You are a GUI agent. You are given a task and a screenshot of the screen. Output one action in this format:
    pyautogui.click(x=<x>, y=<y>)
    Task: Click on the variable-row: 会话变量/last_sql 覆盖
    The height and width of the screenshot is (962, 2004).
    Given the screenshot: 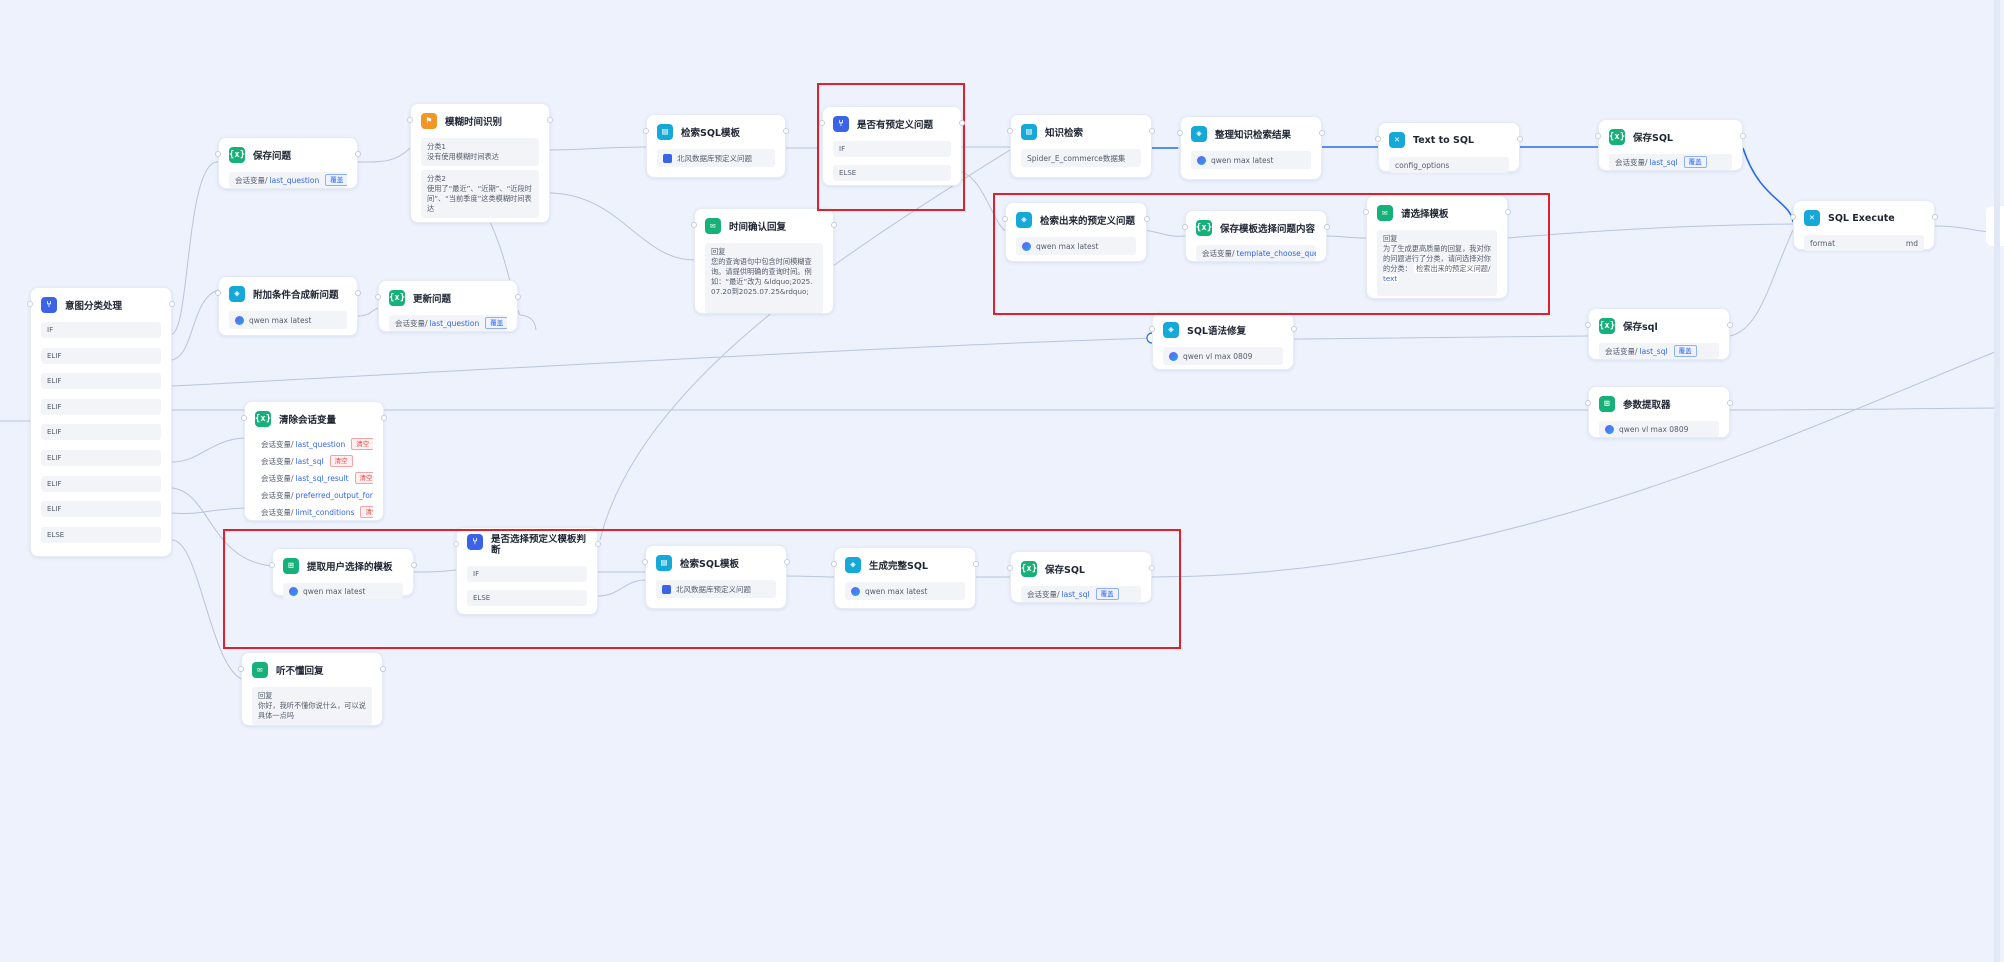 What is the action you would take?
    pyautogui.click(x=1670, y=162)
    